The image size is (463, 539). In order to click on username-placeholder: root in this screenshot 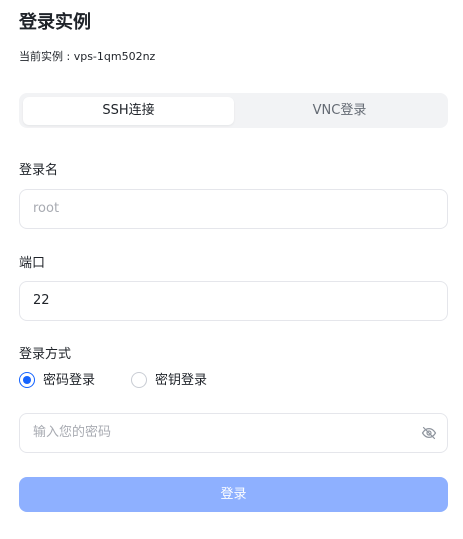, I will do `click(46, 208)`.